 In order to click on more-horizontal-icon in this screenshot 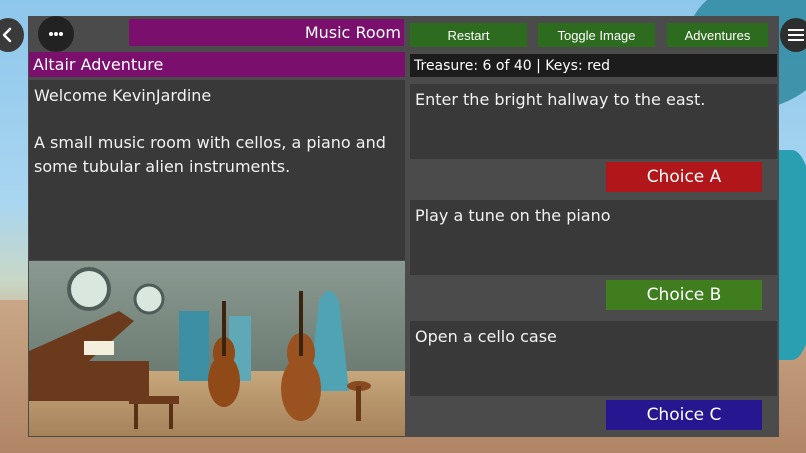, I will do `click(56, 34)`.